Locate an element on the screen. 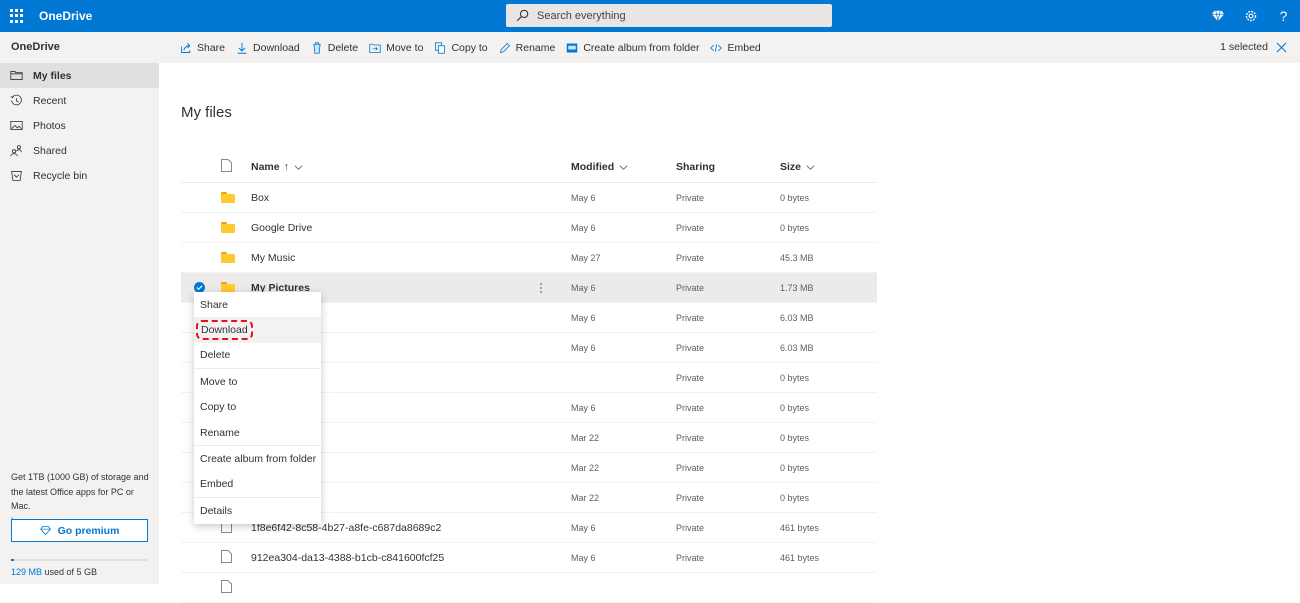 This screenshot has width=1300, height=603. size-header-label: Size is located at coordinates (791, 167).